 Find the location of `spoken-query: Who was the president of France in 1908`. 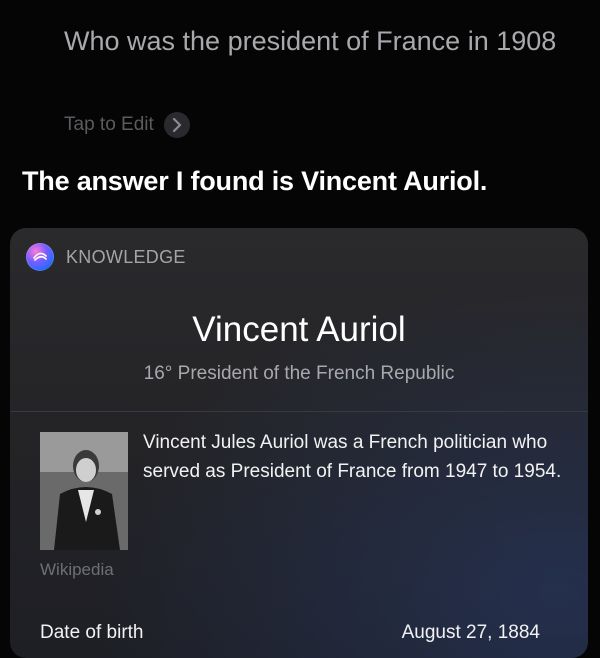

spoken-query: Who was the president of France in 1908 is located at coordinates (310, 41).